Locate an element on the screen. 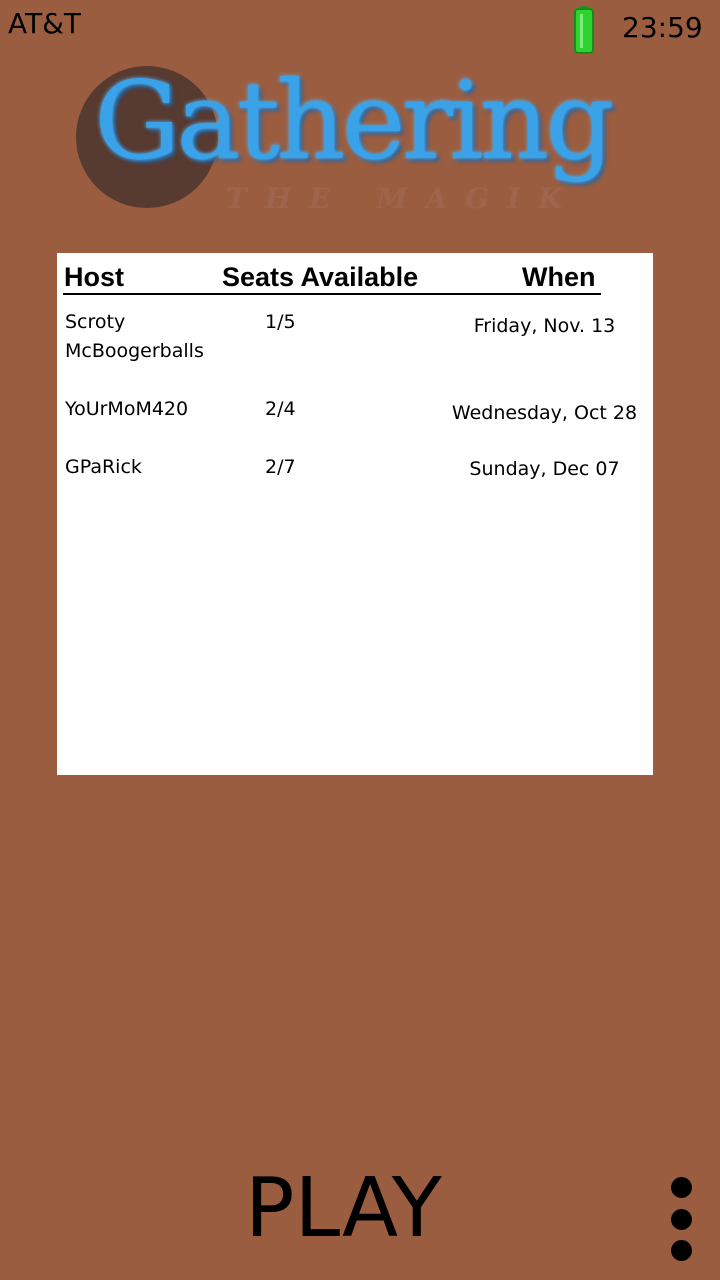  row-when: Sunday, Dec 07 is located at coordinates (544, 469).